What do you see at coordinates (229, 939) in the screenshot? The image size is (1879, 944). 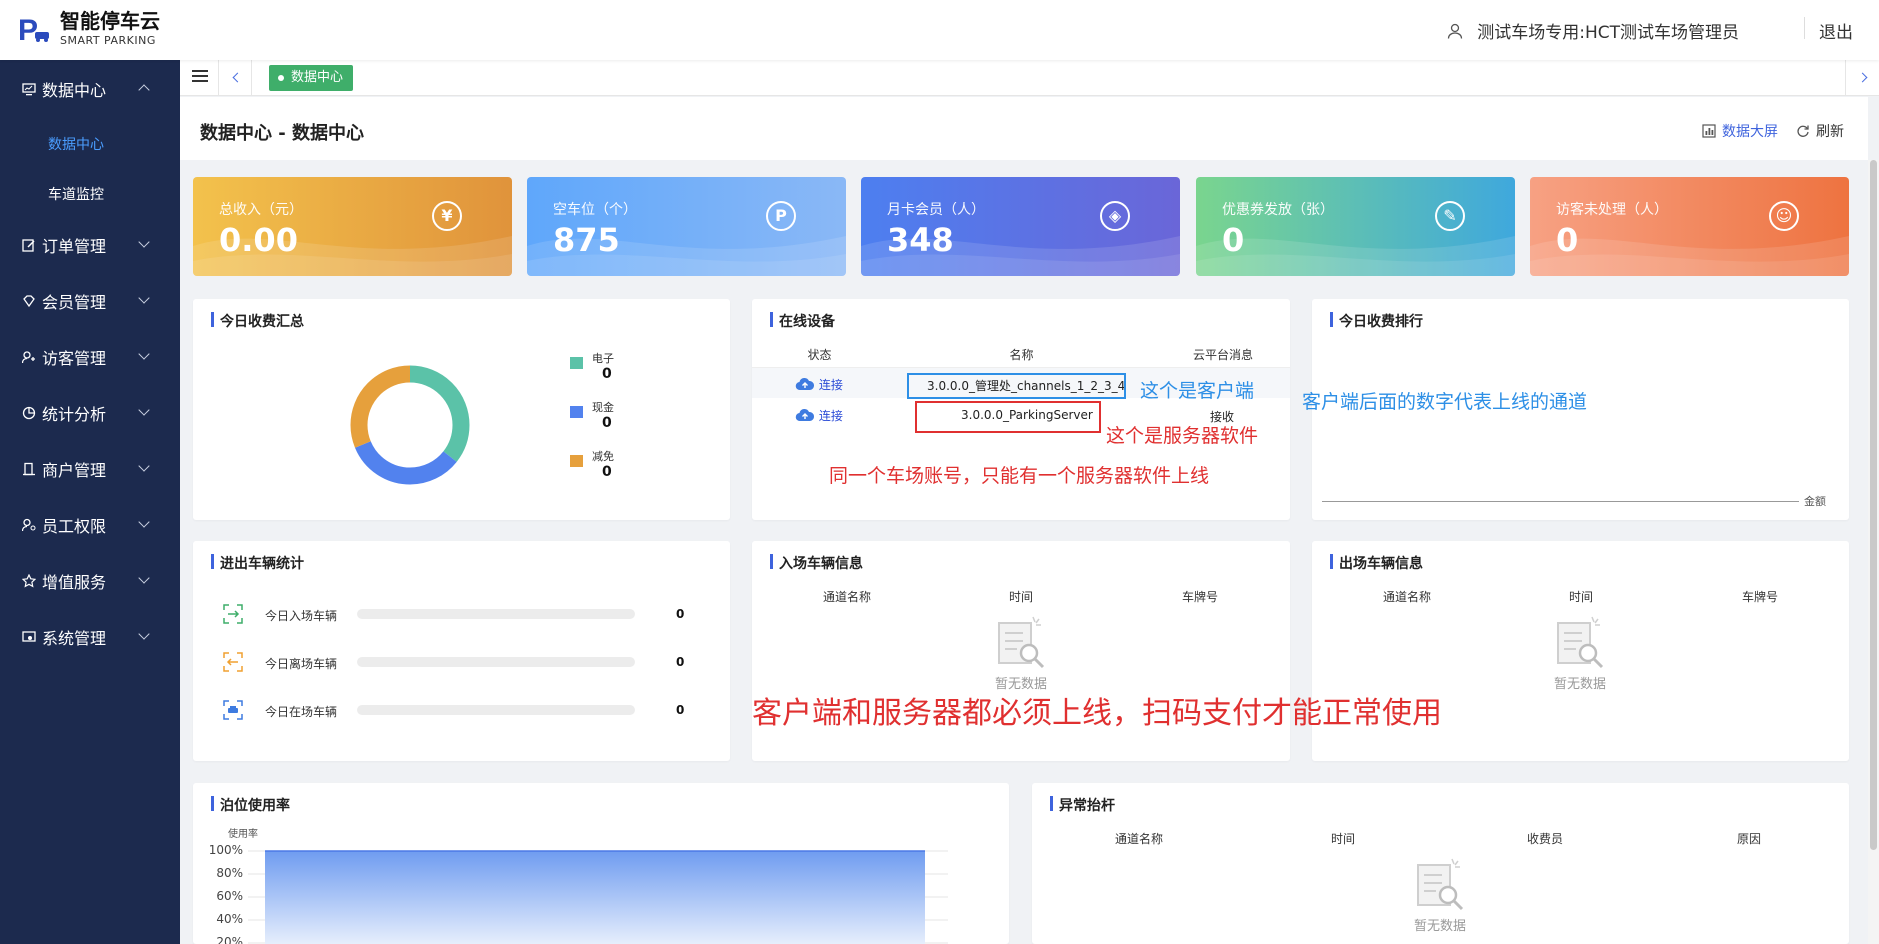 I see `y-tick-label: 20%` at bounding box center [229, 939].